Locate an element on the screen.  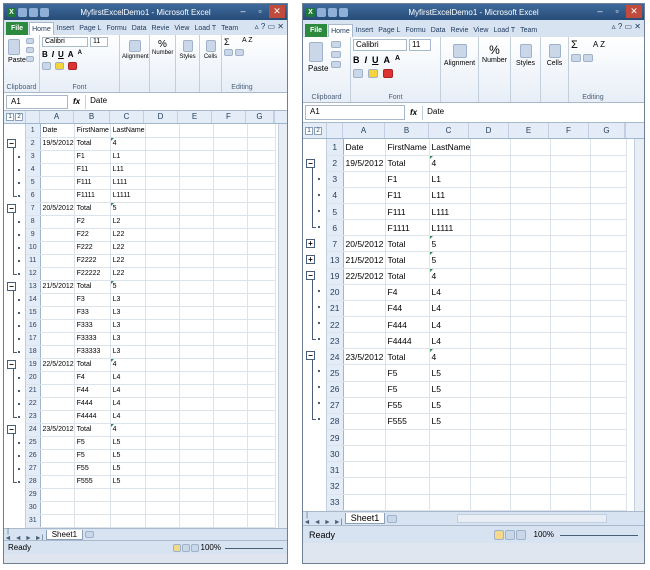
lastname-cell: L4 is located at coordinates (450, 341).